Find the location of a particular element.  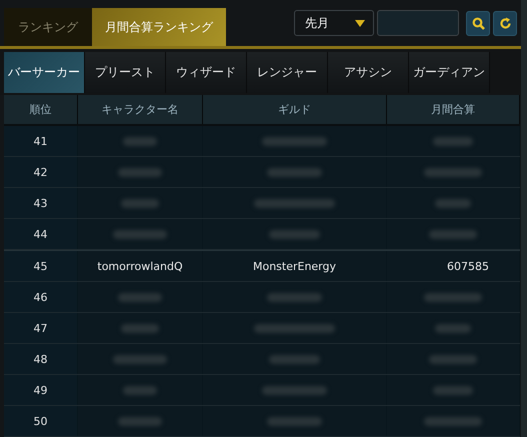

class-tab: ウィザード is located at coordinates (206, 72).